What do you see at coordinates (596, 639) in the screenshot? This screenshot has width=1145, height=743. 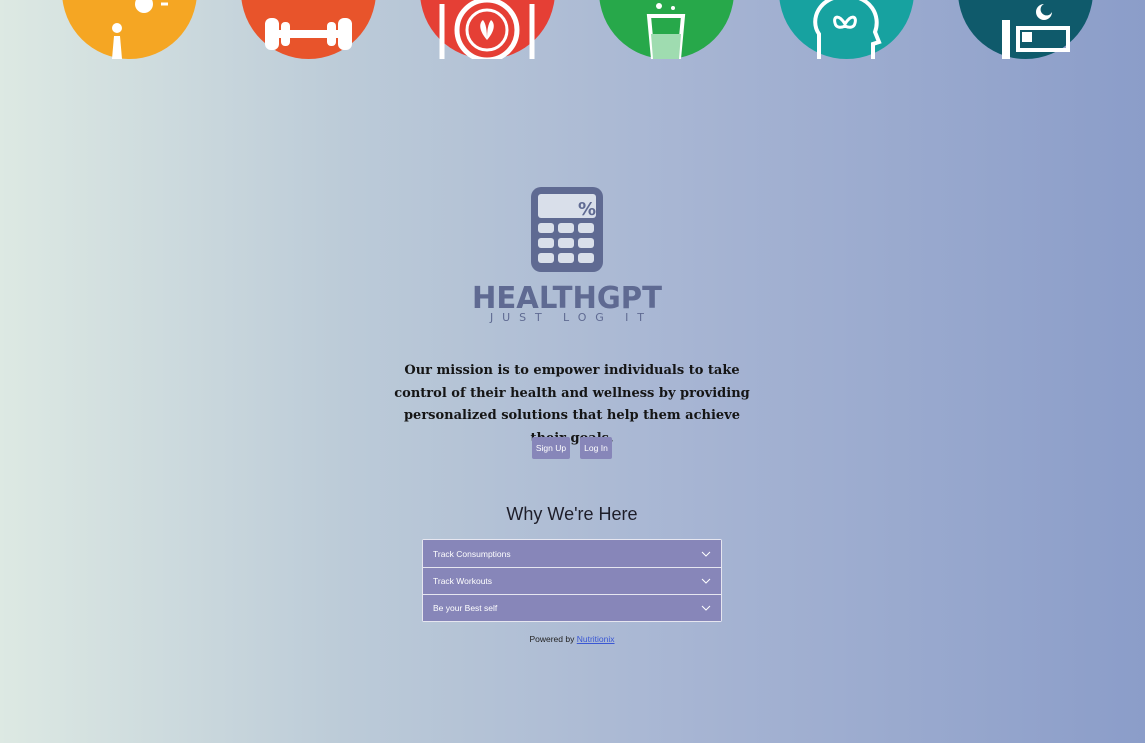 I see `nutritionix-link: Nutritionix` at bounding box center [596, 639].